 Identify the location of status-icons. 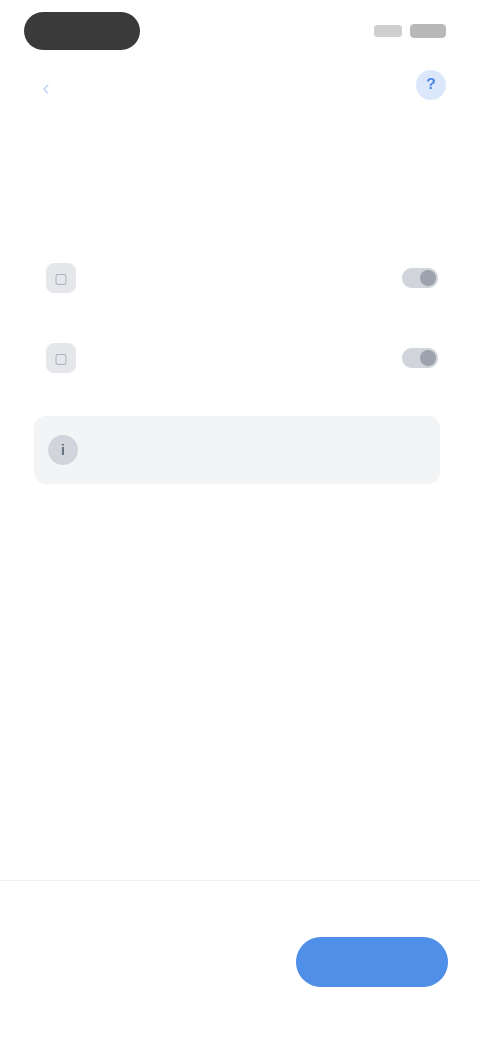
(410, 31).